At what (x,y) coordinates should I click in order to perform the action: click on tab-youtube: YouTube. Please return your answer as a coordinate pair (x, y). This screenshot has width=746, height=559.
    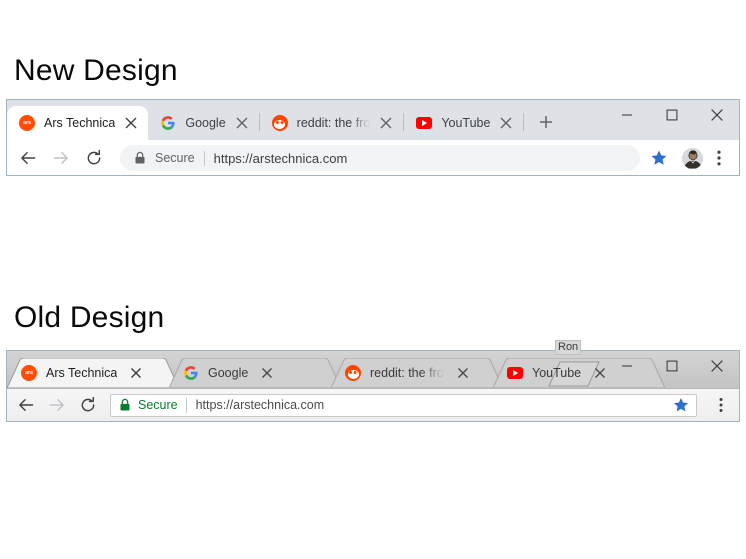
    Looking at the image, I should click on (463, 123).